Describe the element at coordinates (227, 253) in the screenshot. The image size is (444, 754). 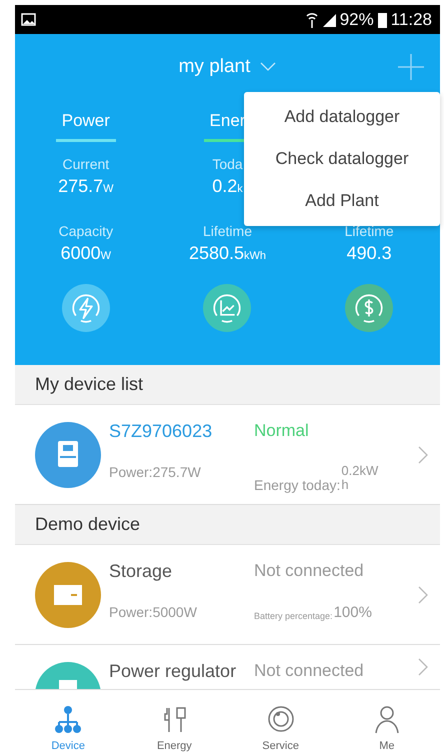
I see `stat-value: 2580.5kWh` at that location.